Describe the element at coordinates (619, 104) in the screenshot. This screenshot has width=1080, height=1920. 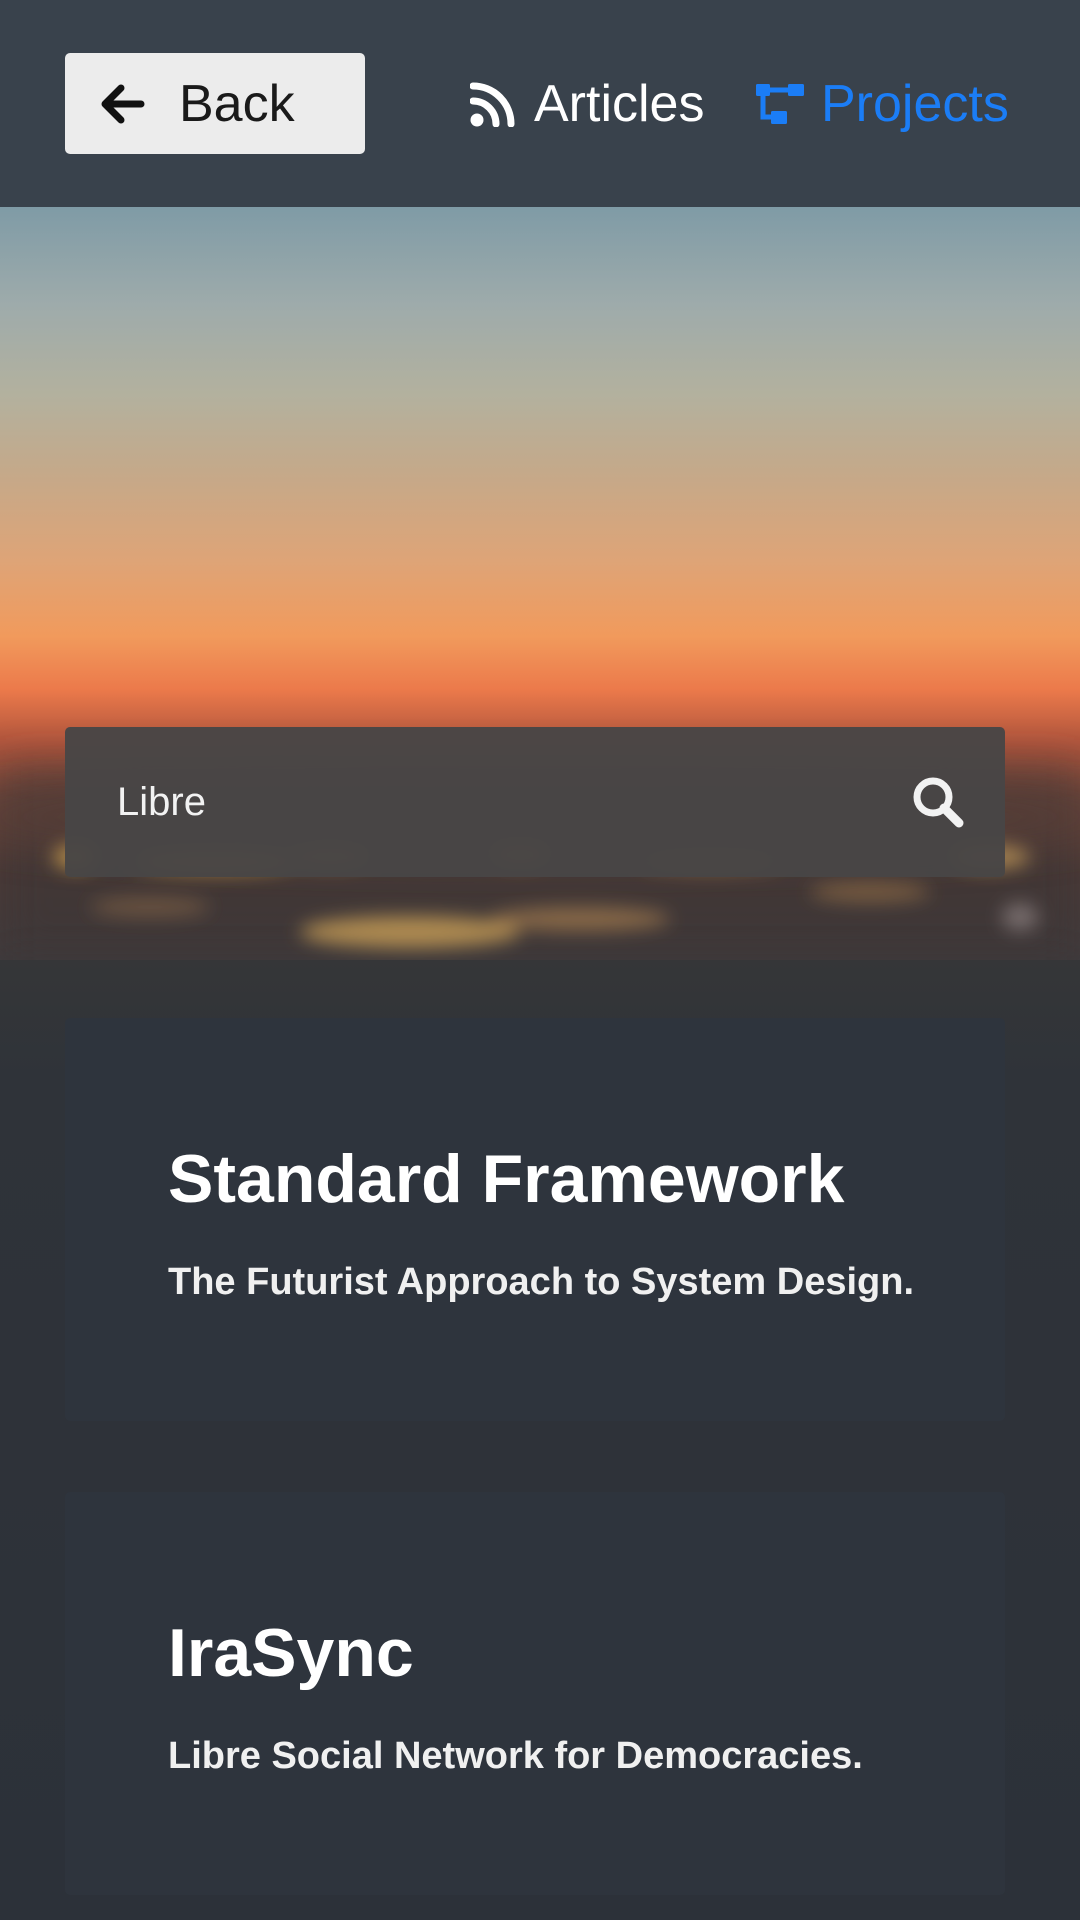
I see `nav-link-articles-label: Articles` at that location.